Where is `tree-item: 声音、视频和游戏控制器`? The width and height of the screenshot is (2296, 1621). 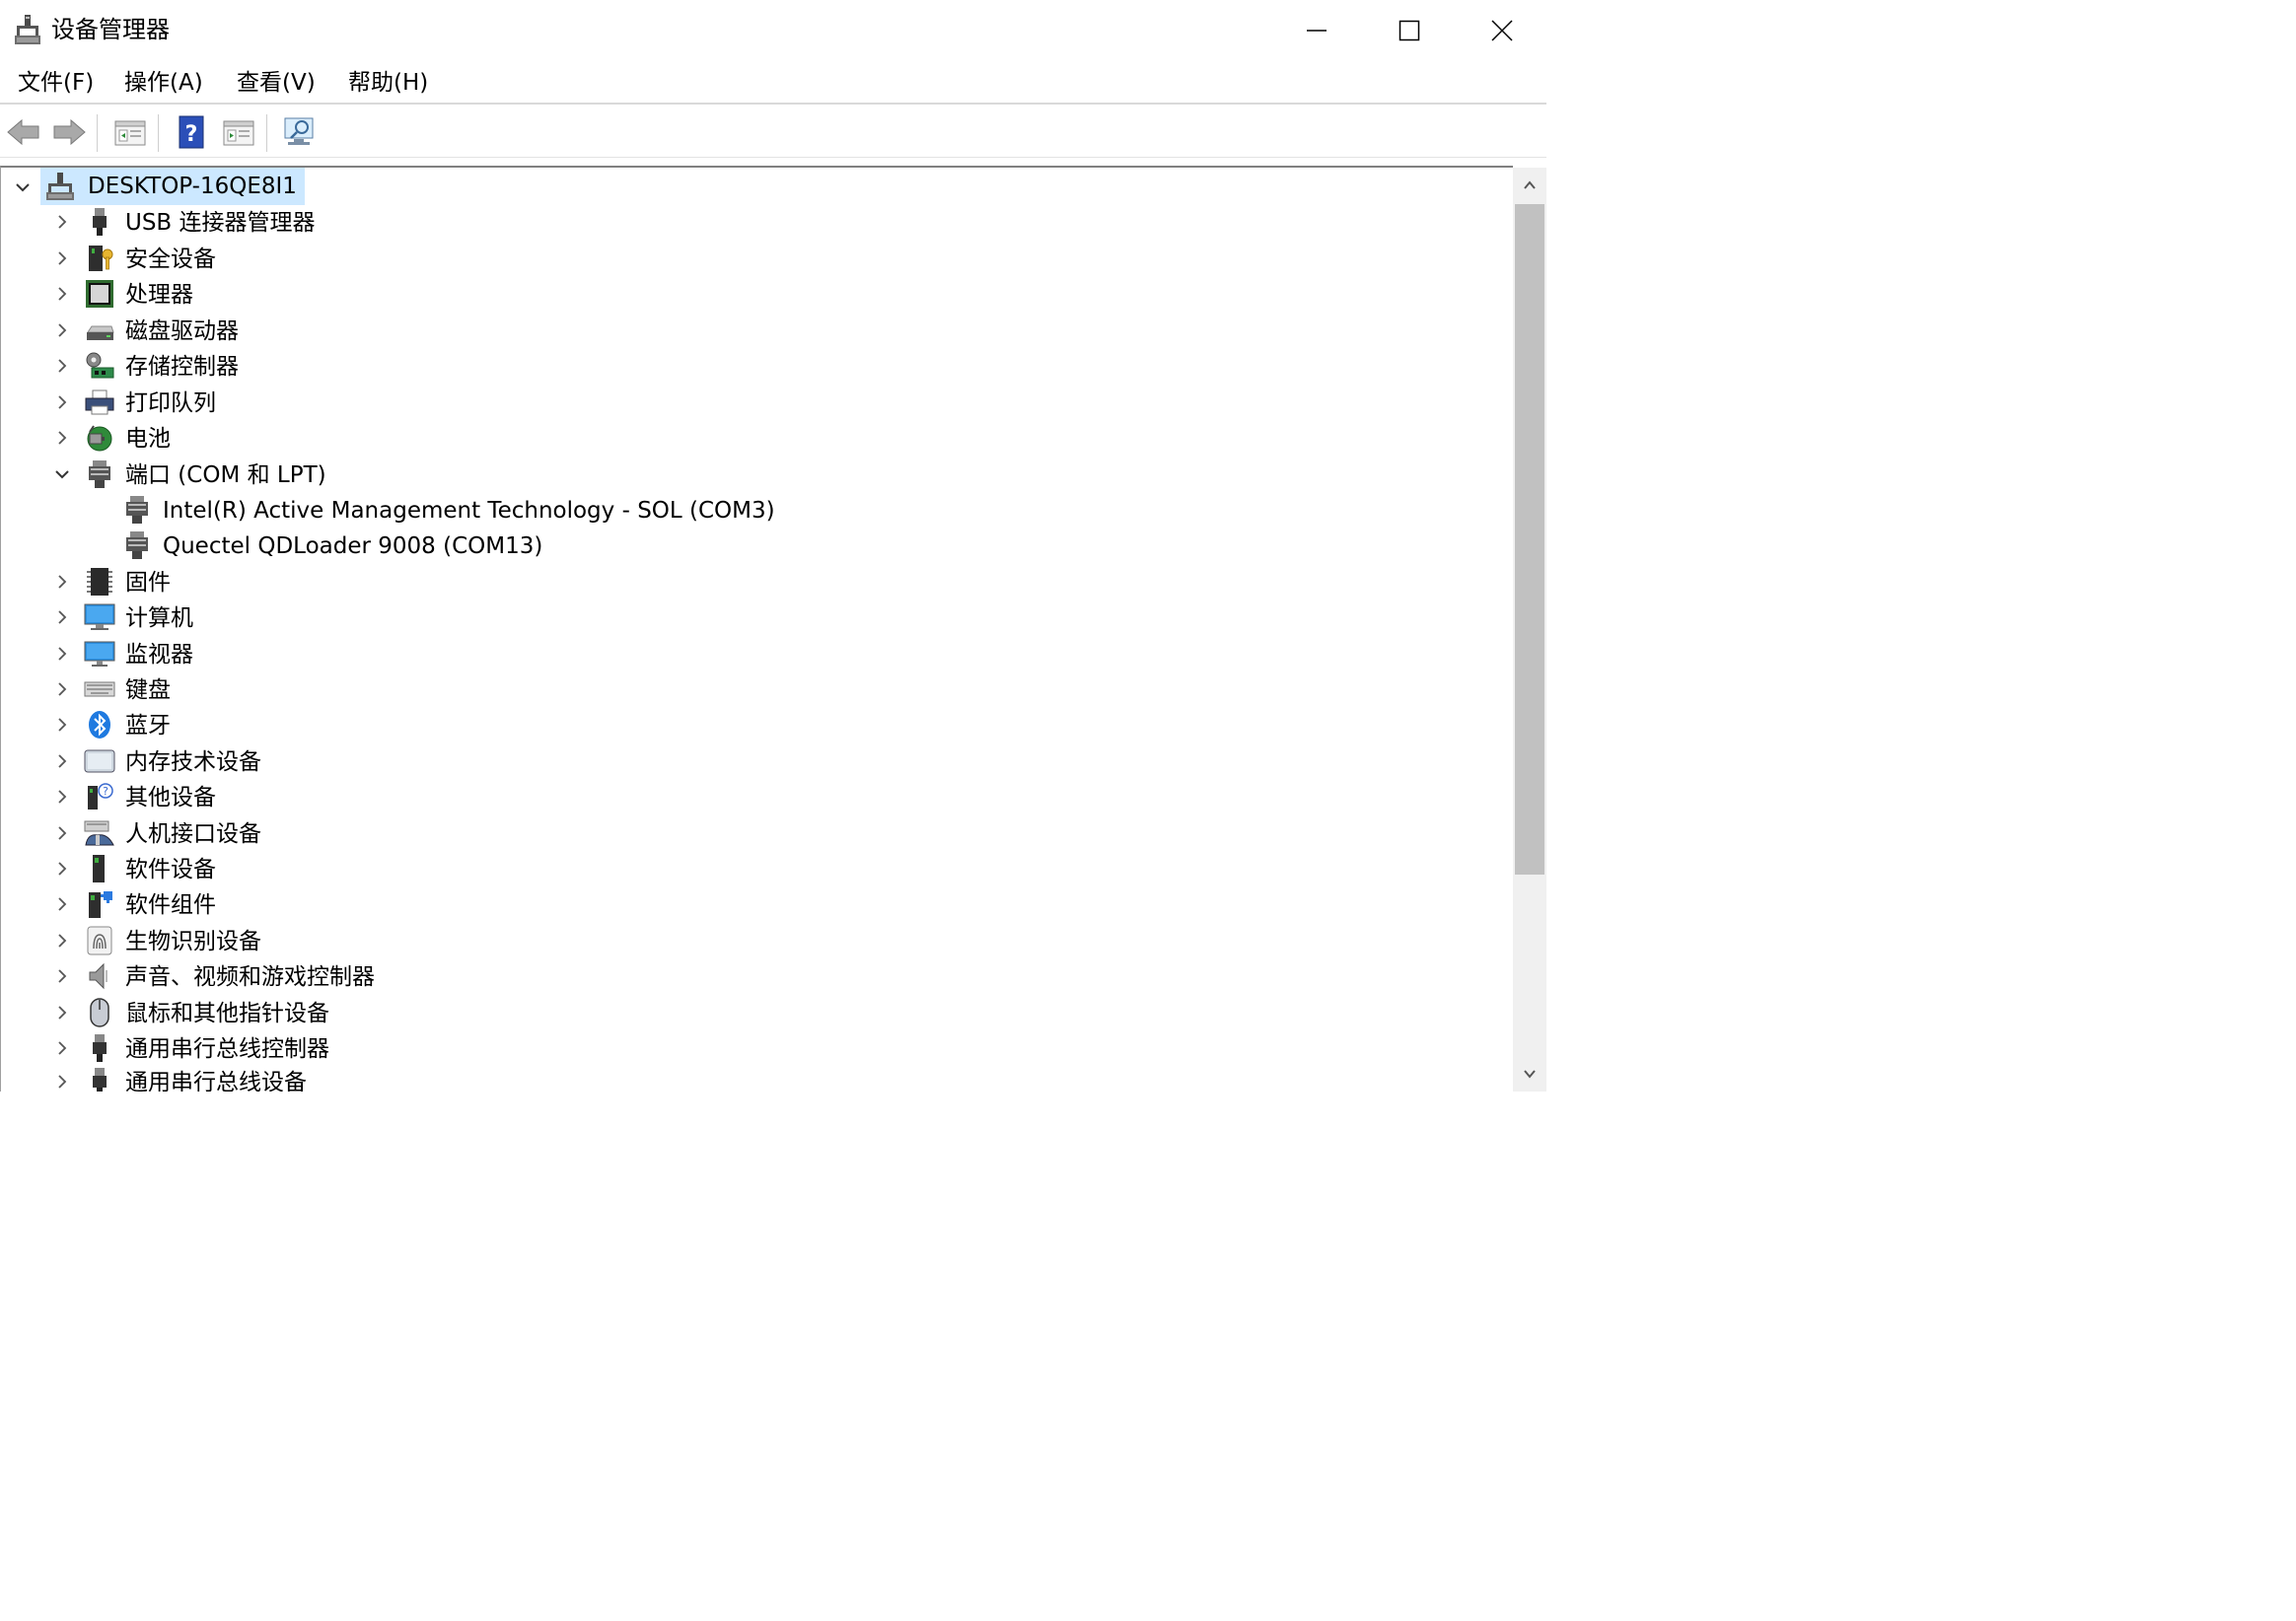
tree-item: 声音、视频和游戏控制器 is located at coordinates (756, 977).